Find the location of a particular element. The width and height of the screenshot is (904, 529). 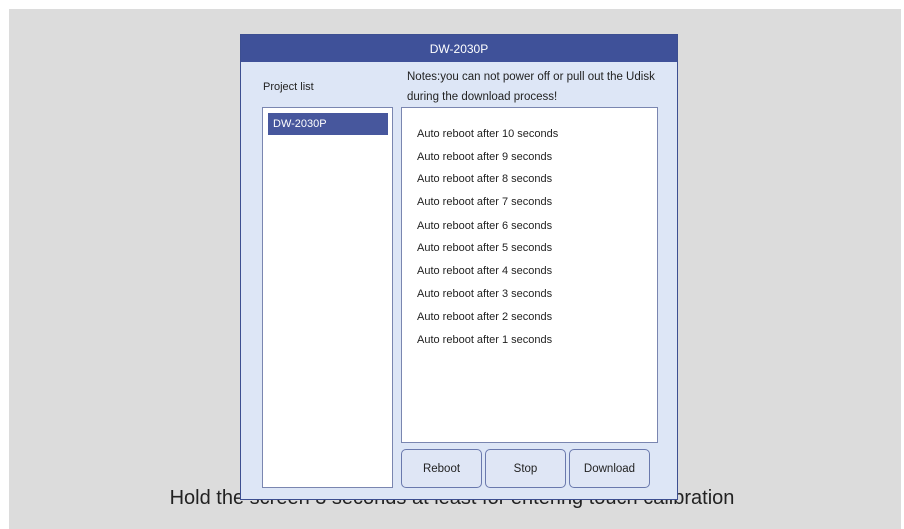

log-line: Auto reboot after 9 seconds is located at coordinates (485, 157).